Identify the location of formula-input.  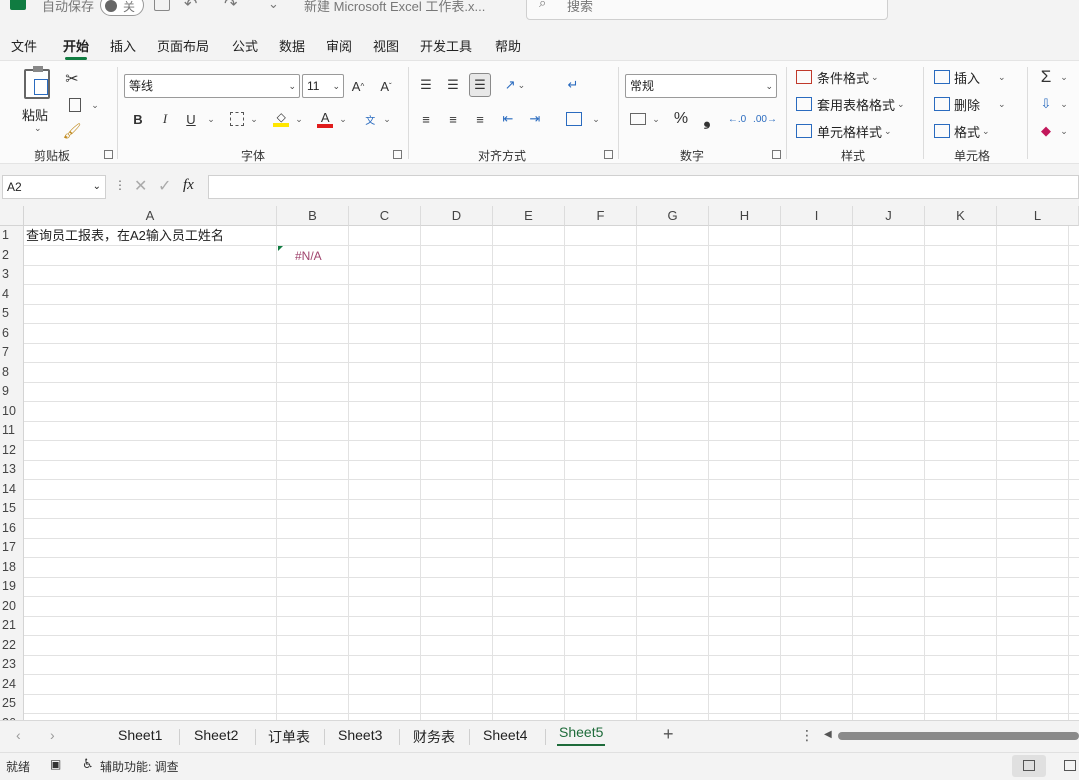
(643, 187).